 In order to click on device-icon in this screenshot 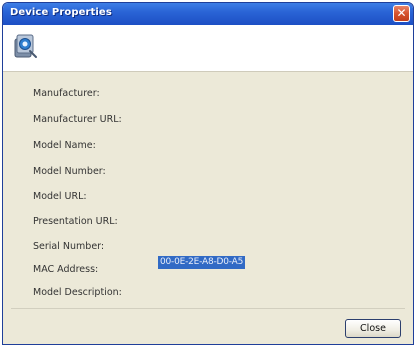, I will do `click(25, 46)`.